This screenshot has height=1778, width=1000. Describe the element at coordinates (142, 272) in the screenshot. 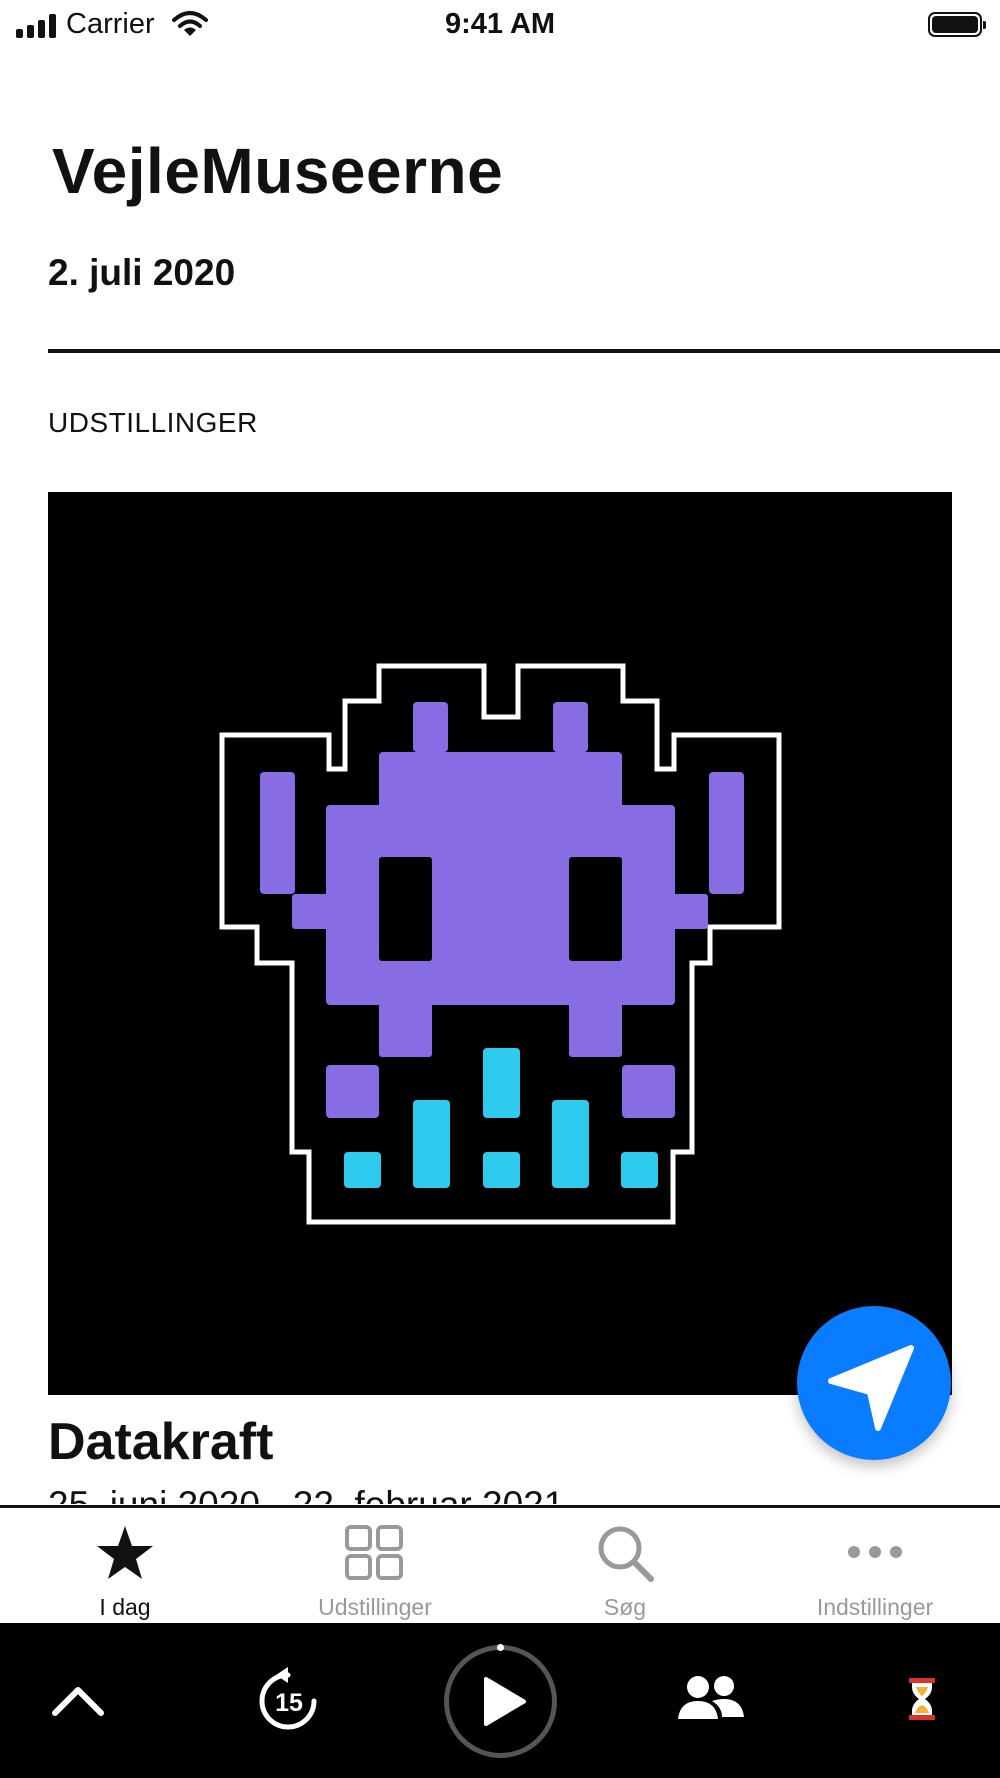

I see `current-date: 2. juli 2020` at that location.